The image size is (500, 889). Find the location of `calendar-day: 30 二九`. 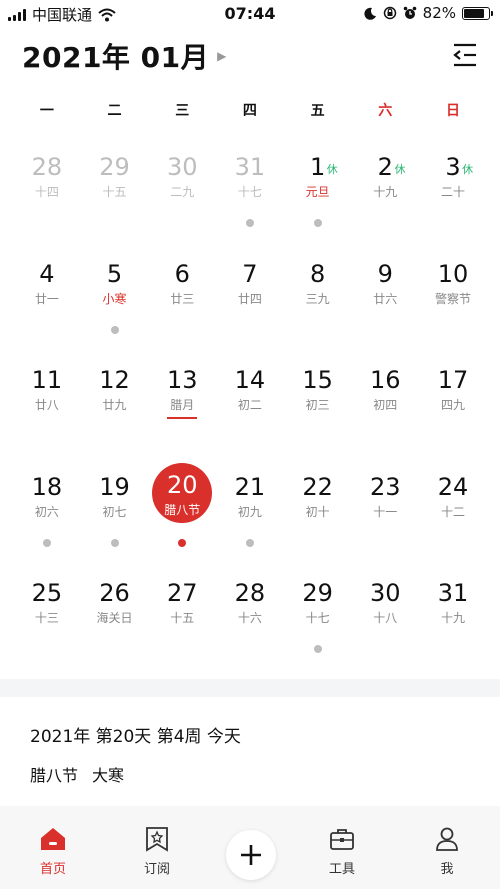

calendar-day: 30 二九 is located at coordinates (182, 205).